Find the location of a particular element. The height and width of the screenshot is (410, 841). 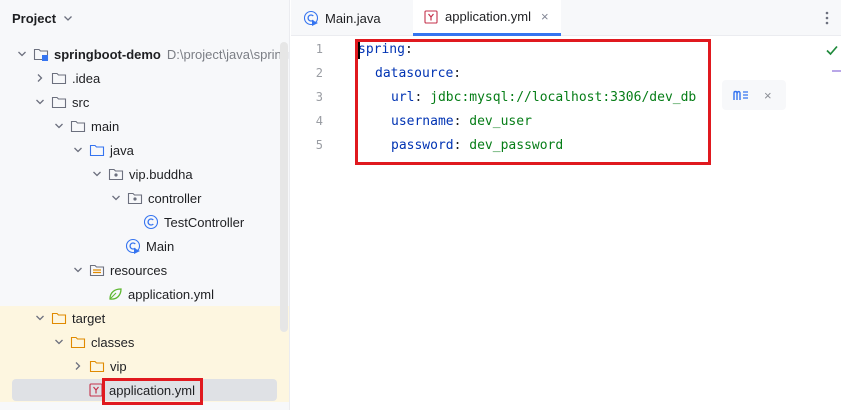

tree-item-label: resources is located at coordinates (139, 270).